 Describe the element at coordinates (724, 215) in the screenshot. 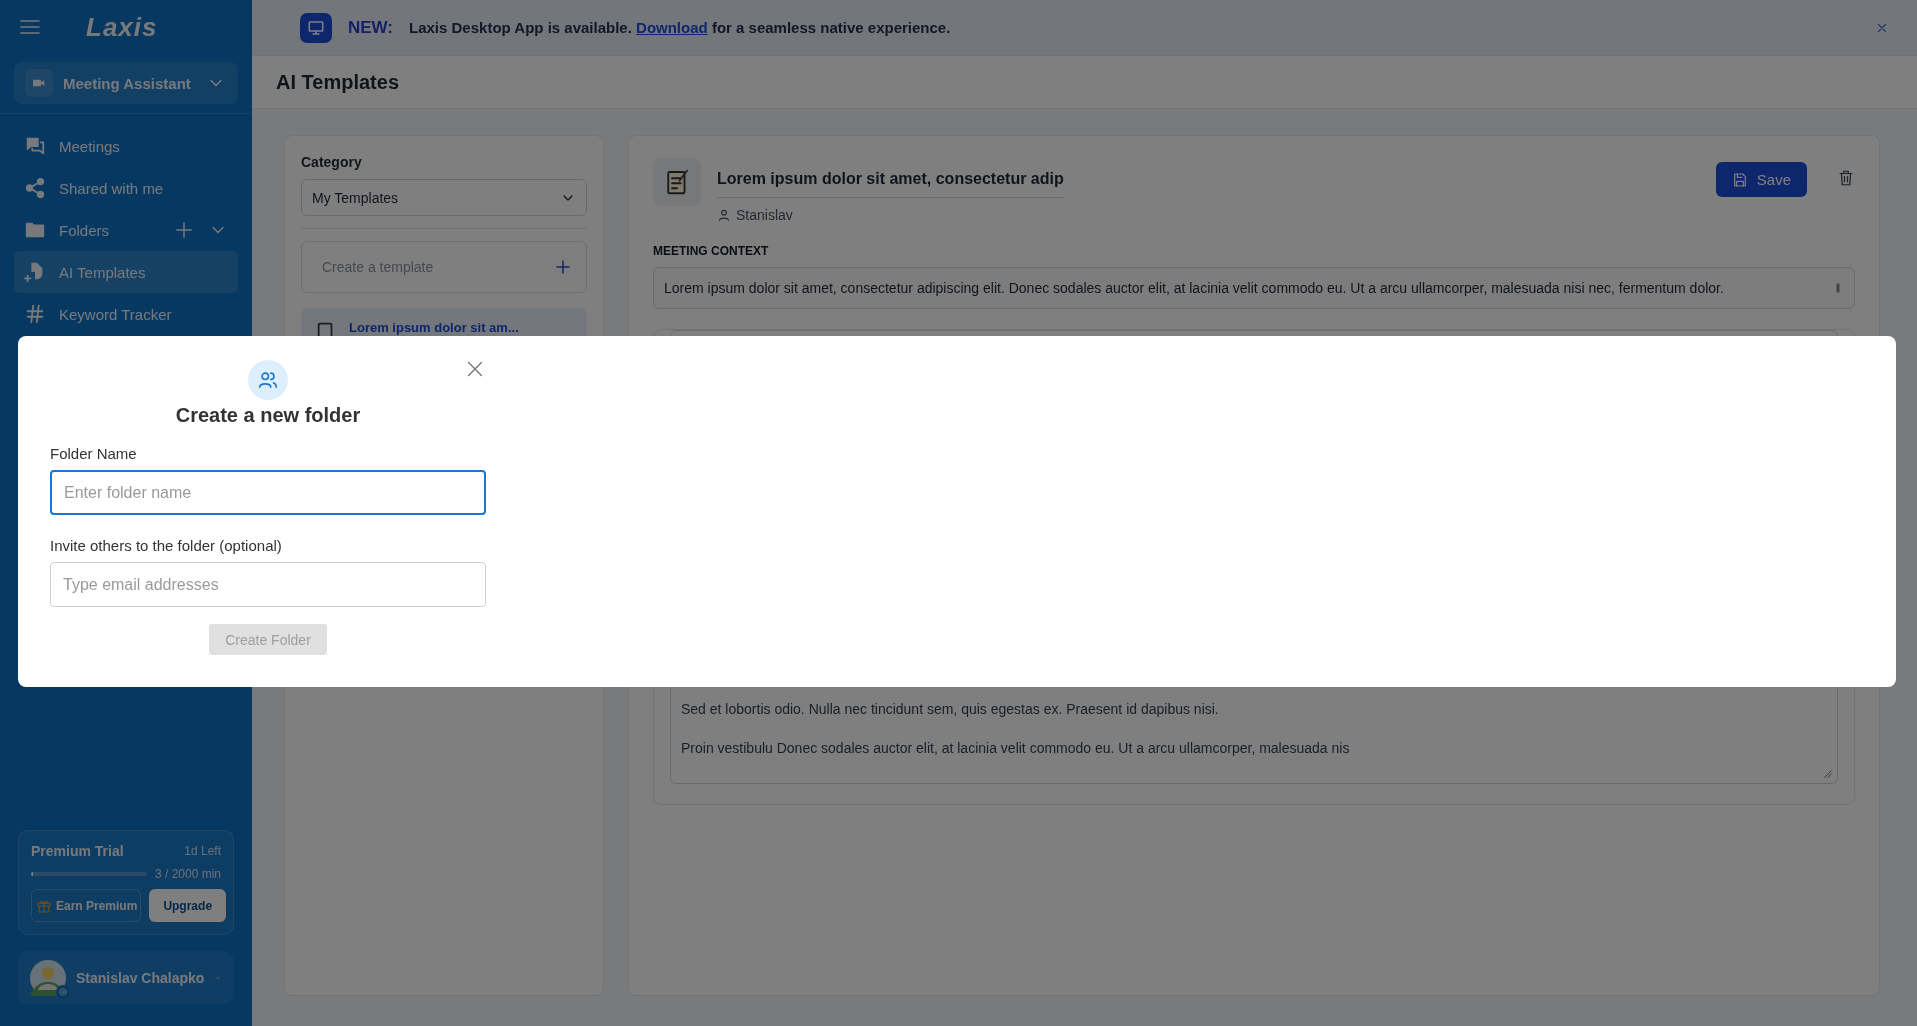

I see `person-icon` at that location.